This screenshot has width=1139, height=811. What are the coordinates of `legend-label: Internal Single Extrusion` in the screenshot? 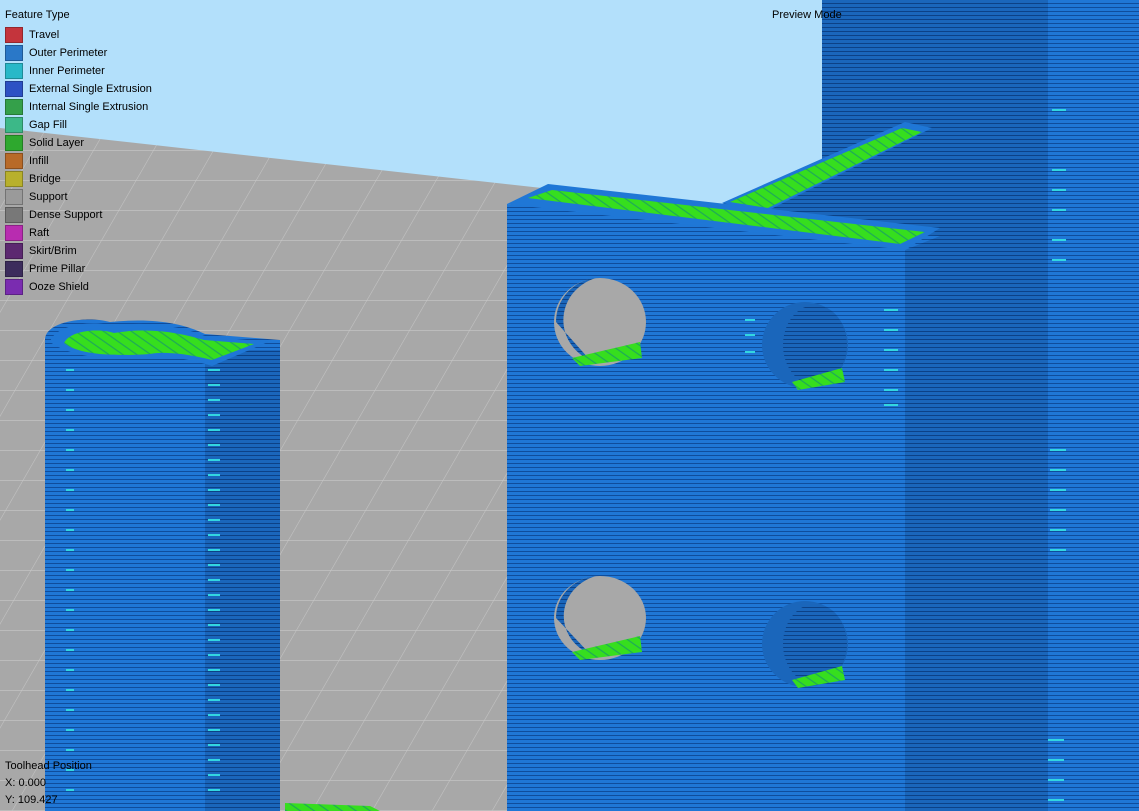 It's located at (89, 107).